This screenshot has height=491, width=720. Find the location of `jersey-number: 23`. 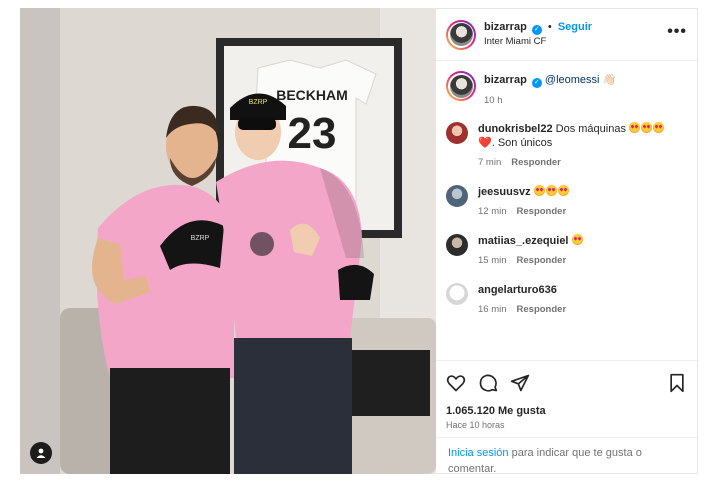

jersey-number: 23 is located at coordinates (312, 133).